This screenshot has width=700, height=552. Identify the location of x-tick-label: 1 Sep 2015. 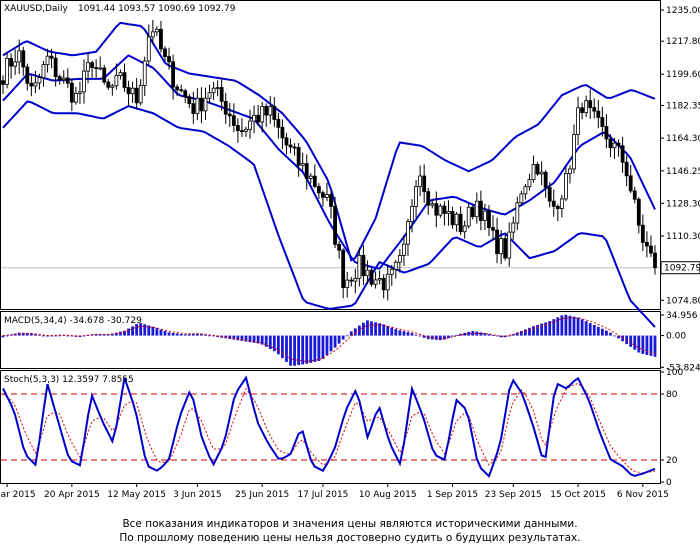
(452, 495).